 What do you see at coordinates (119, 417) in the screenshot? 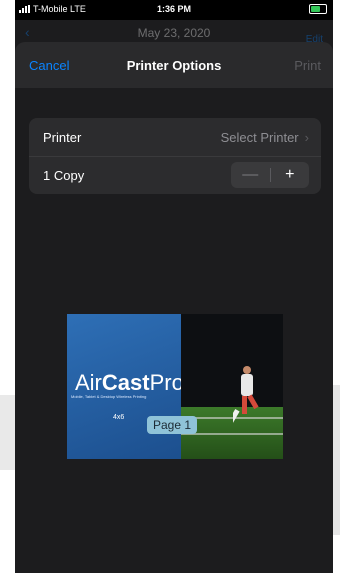
I see `preview-size: 4x6` at bounding box center [119, 417].